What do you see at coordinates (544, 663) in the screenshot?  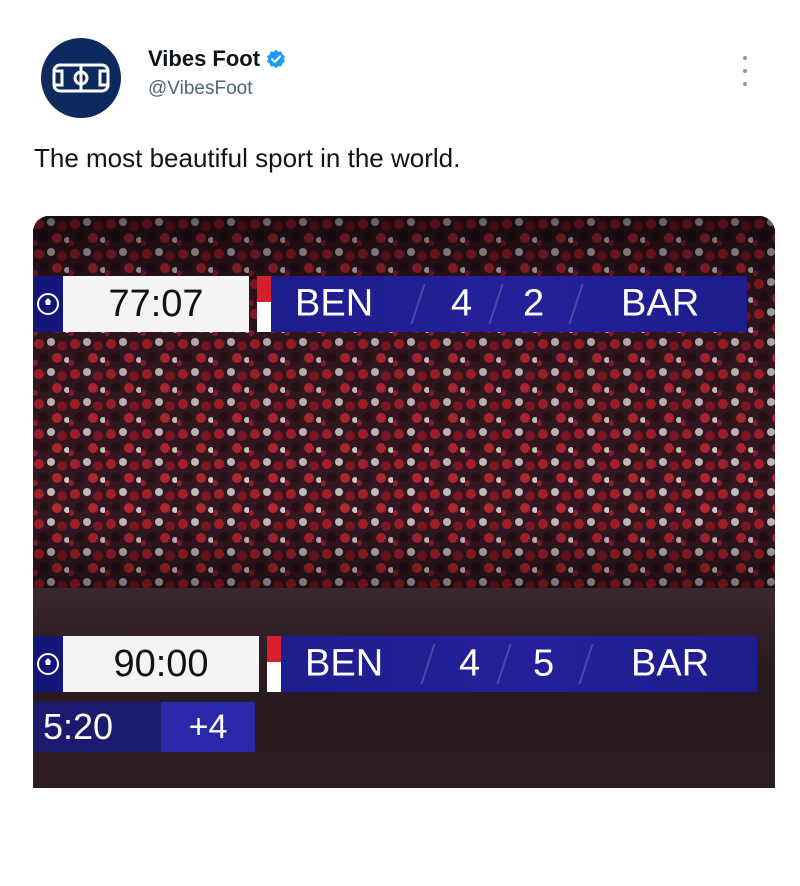 I see `away-score: 5` at bounding box center [544, 663].